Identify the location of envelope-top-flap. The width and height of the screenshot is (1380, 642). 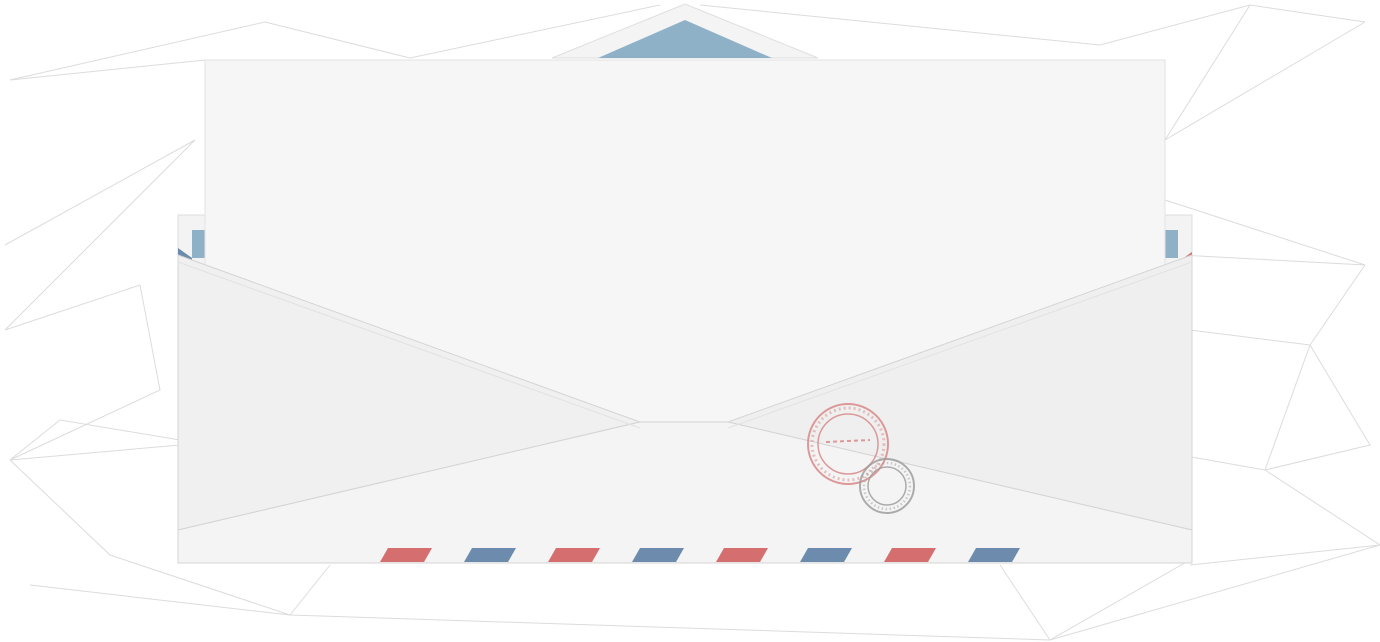
(685, 31).